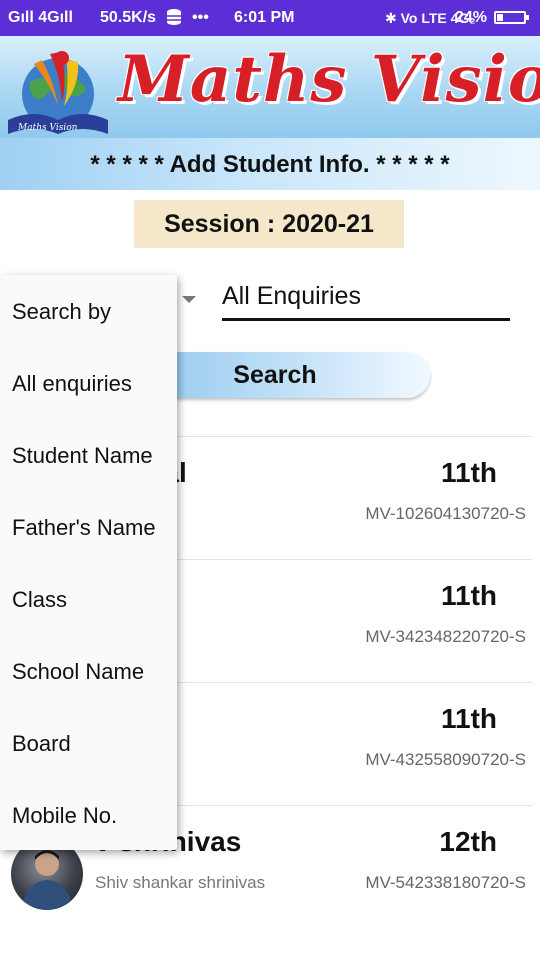 This screenshot has width=540, height=960. Describe the element at coordinates (366, 300) in the screenshot. I see `enquiry-filter-input: All Enquiries` at that location.